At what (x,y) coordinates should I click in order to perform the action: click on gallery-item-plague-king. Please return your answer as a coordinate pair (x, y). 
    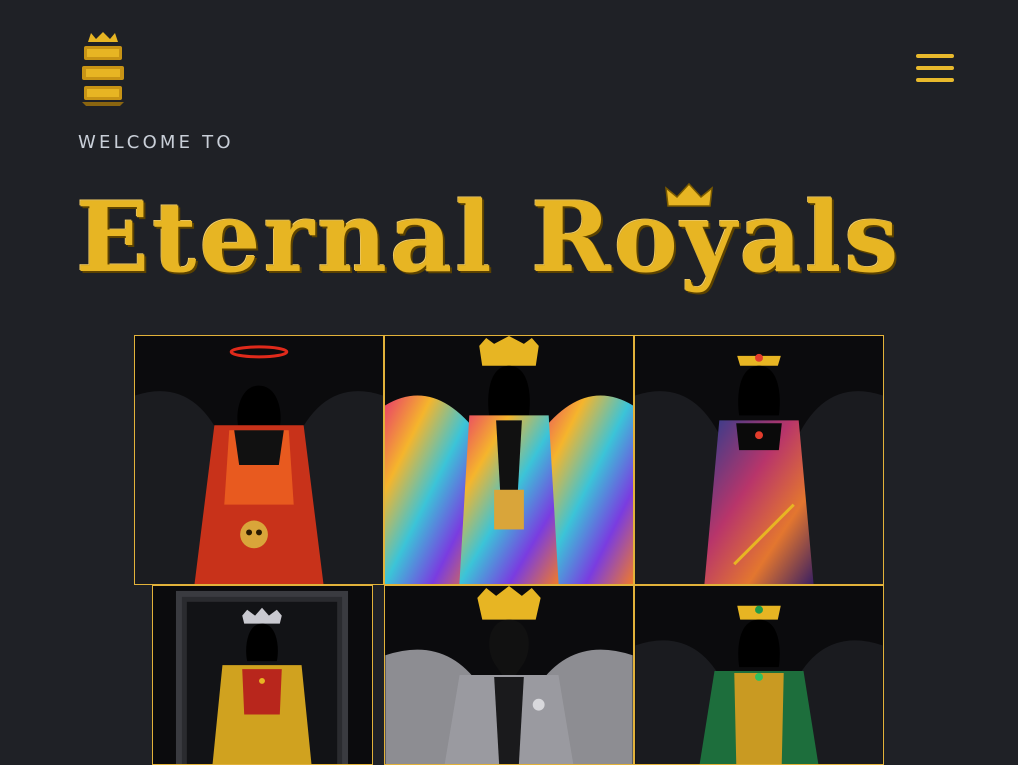
    Looking at the image, I should click on (509, 675).